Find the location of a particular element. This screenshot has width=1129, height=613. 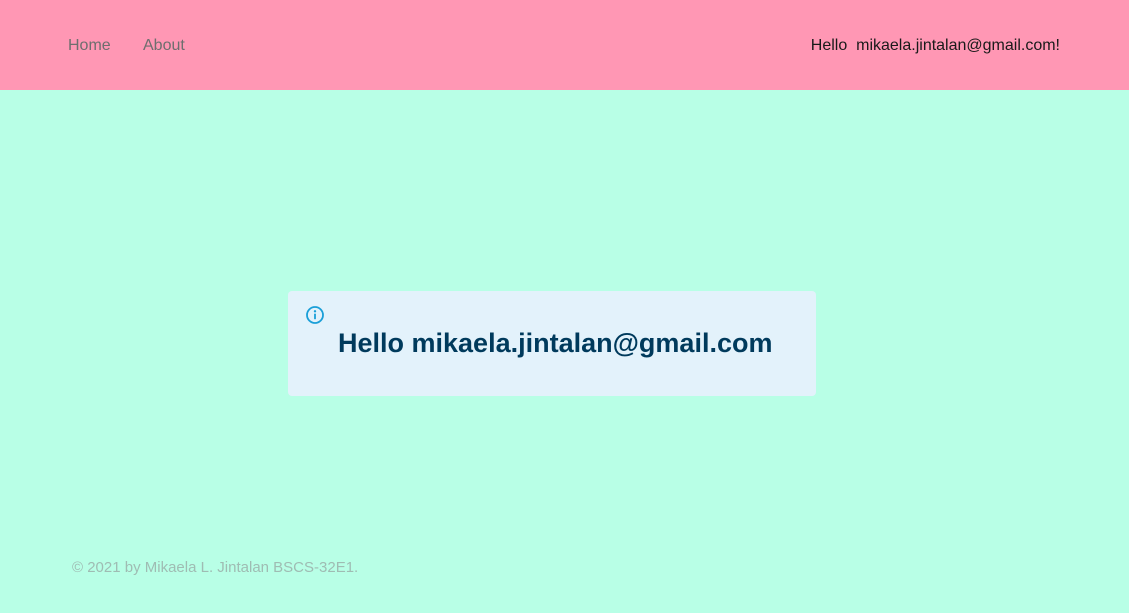

greeting-prefix: Hello is located at coordinates (829, 45).